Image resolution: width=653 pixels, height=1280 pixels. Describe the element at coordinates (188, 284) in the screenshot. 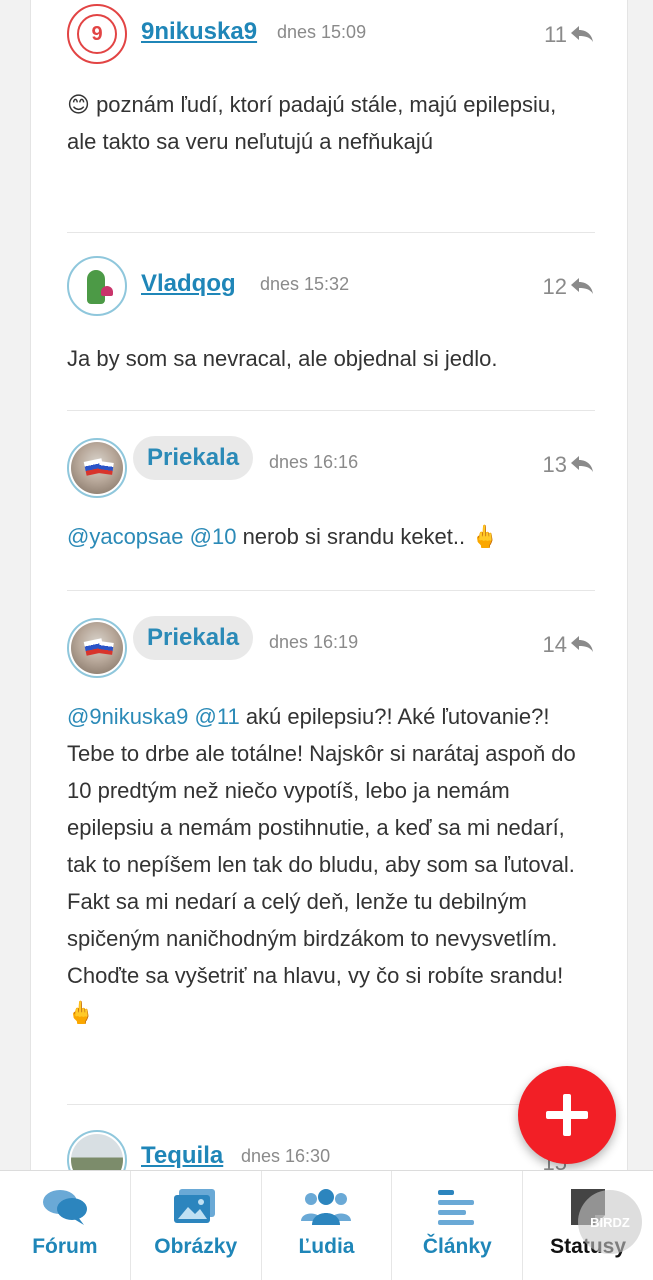

I see `username-link: Vladqog` at that location.